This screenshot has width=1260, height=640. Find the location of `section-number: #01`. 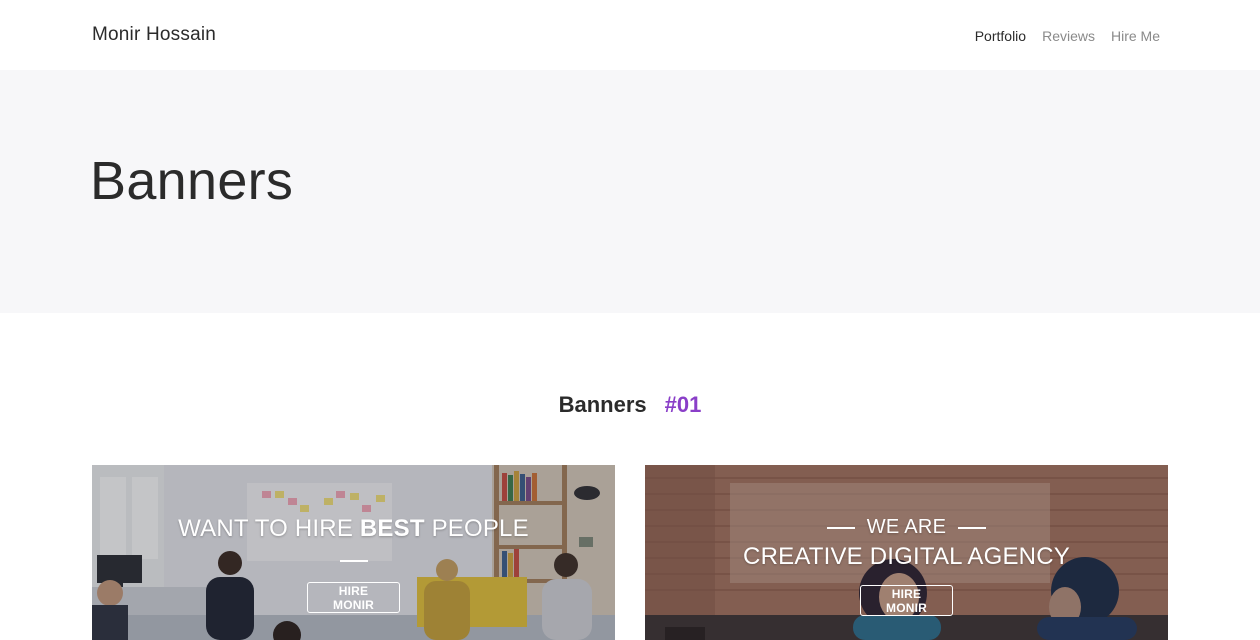

section-number: #01 is located at coordinates (683, 404).